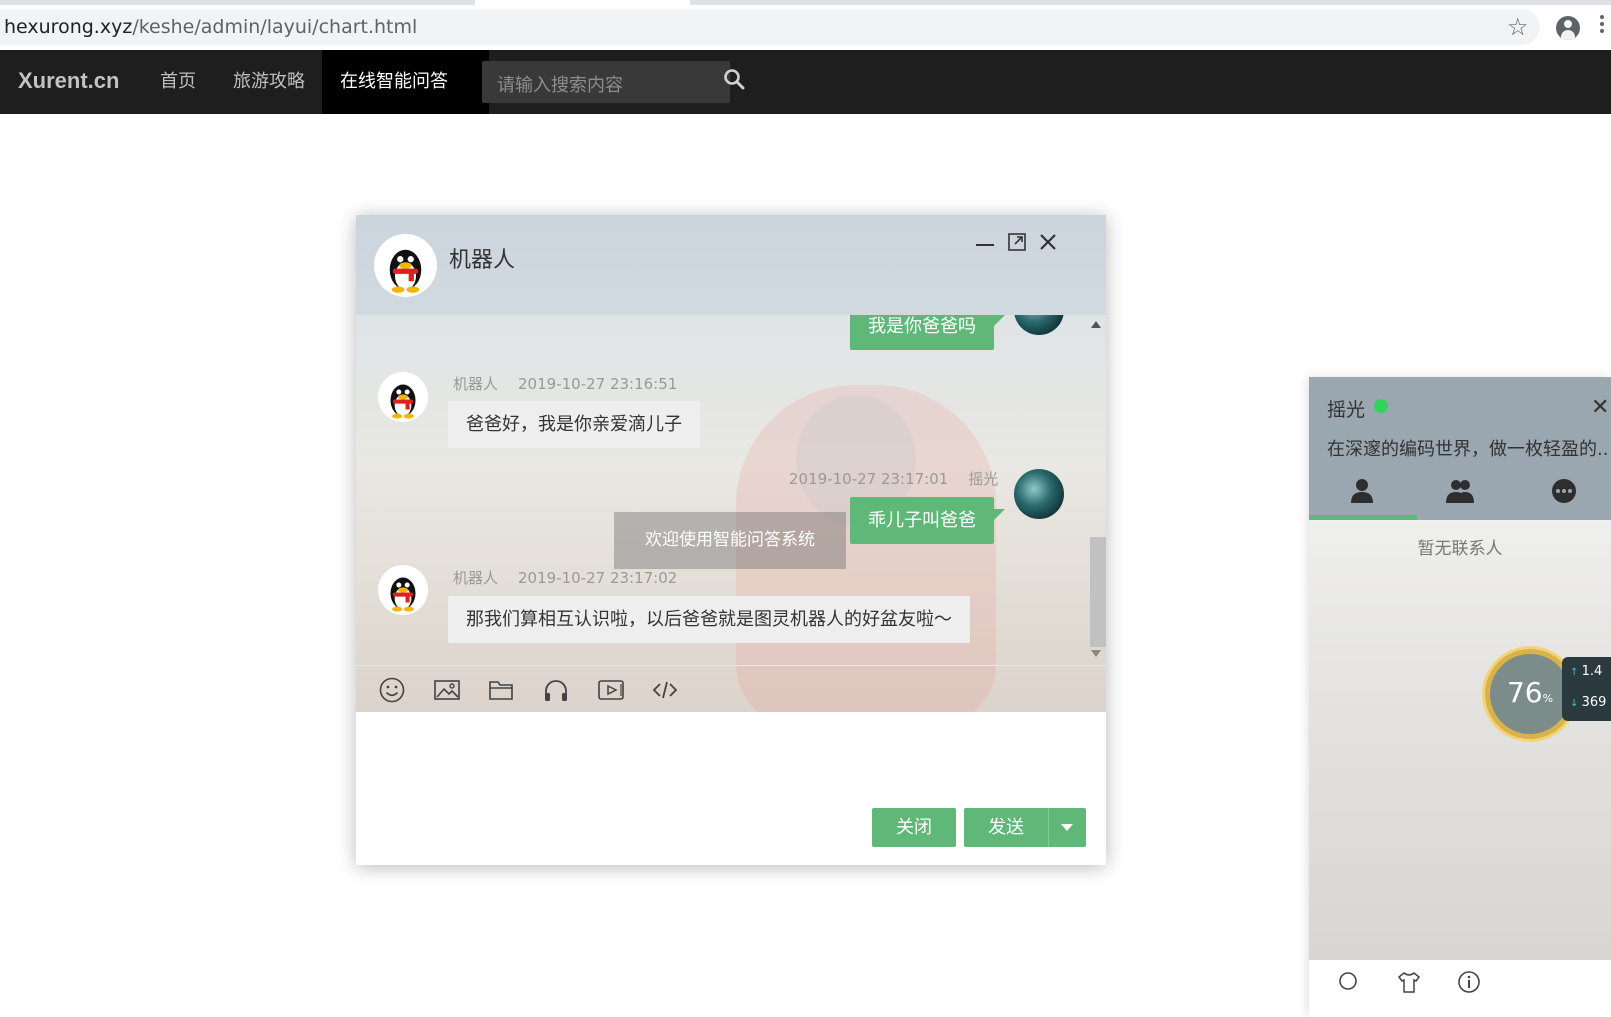  What do you see at coordinates (1362, 491) in the screenshot?
I see `friend-icon` at bounding box center [1362, 491].